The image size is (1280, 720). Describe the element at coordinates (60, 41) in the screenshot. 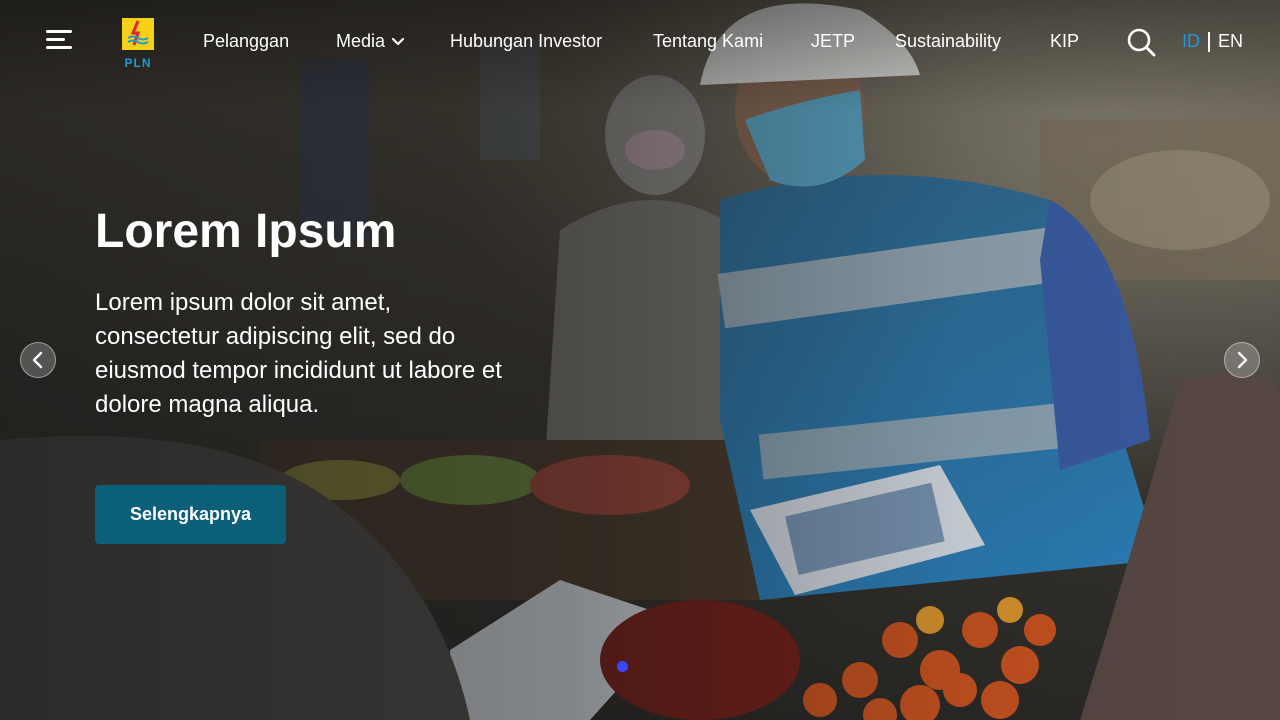

I see `hamburger-menu-icon` at that location.